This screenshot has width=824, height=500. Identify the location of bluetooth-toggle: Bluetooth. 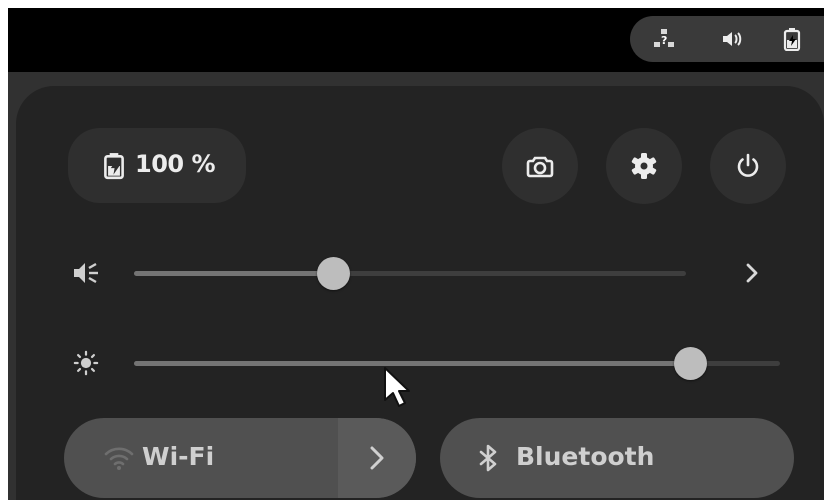
(617, 458).